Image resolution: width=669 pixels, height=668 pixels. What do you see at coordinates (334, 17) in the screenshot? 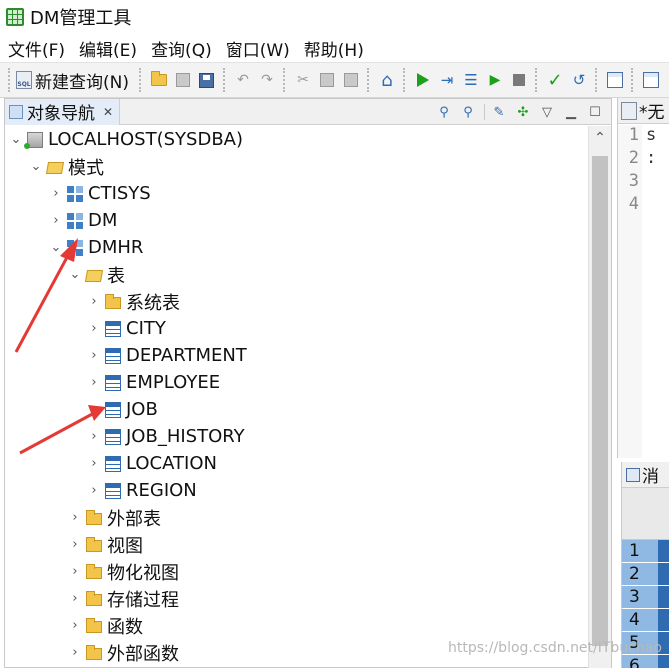
I see `title-bar: DM管理工具` at bounding box center [334, 17].